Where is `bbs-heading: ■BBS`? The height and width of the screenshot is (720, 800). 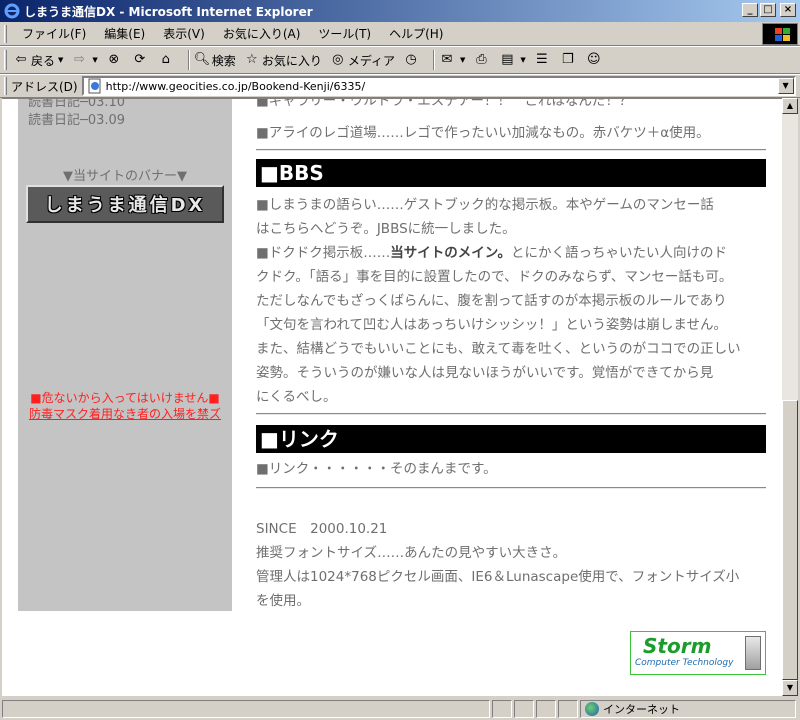 bbs-heading: ■BBS is located at coordinates (511, 173).